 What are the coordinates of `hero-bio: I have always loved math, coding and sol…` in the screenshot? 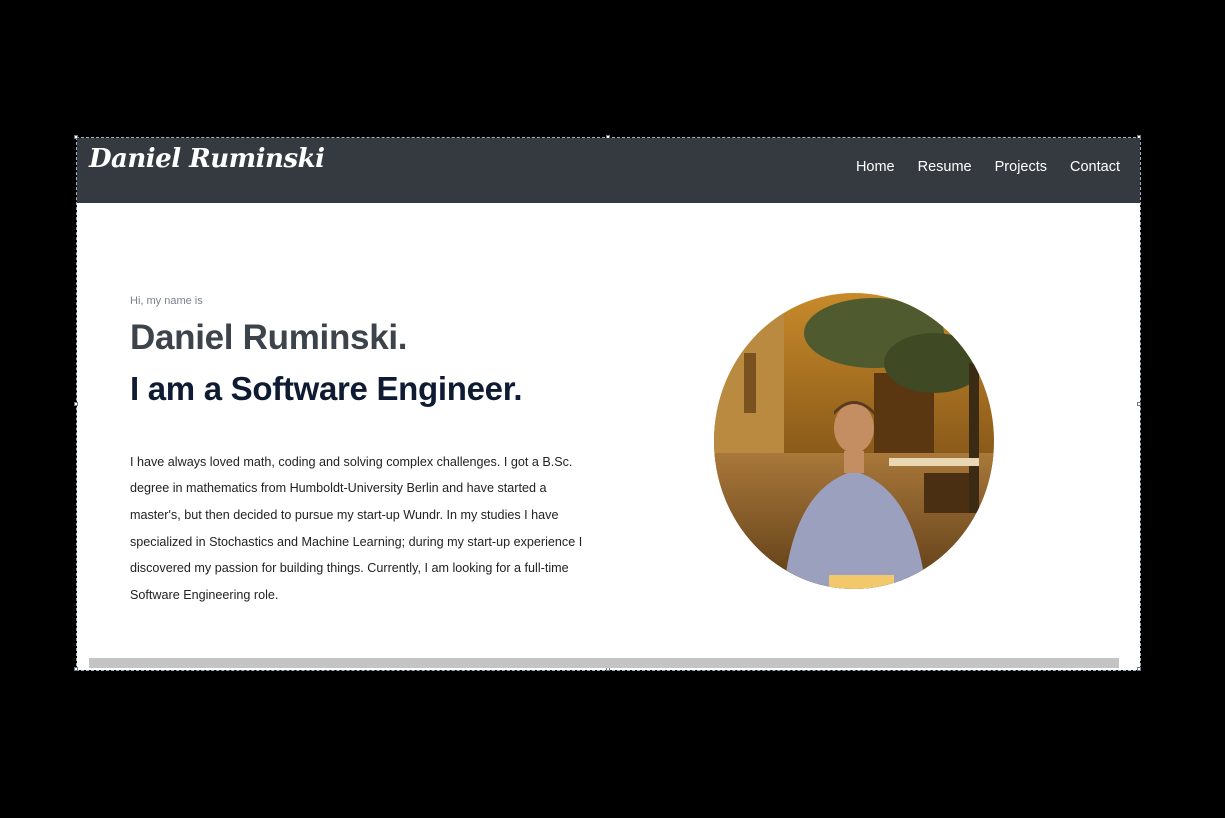 It's located at (356, 528).